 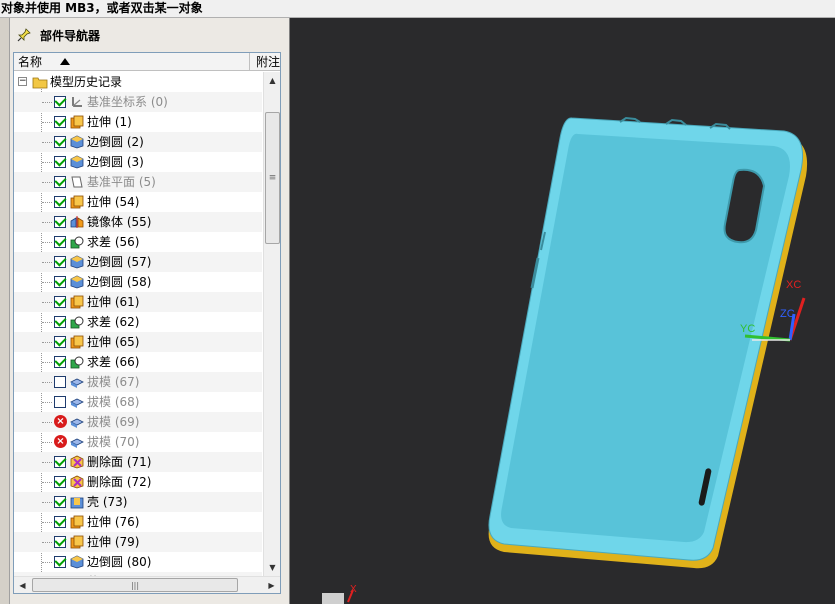 What do you see at coordinates (271, 585) in the screenshot?
I see `scroll-right-arrow-icon: ▶` at bounding box center [271, 585].